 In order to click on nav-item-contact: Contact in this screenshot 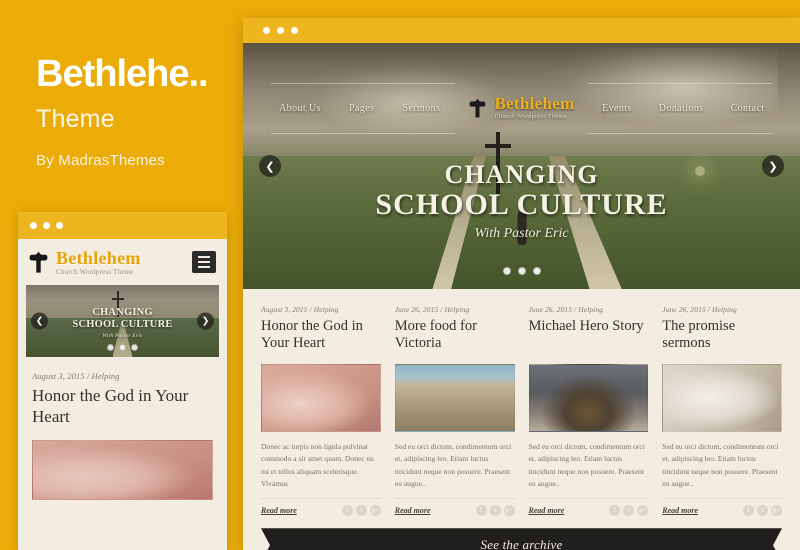, I will do `click(748, 108)`.